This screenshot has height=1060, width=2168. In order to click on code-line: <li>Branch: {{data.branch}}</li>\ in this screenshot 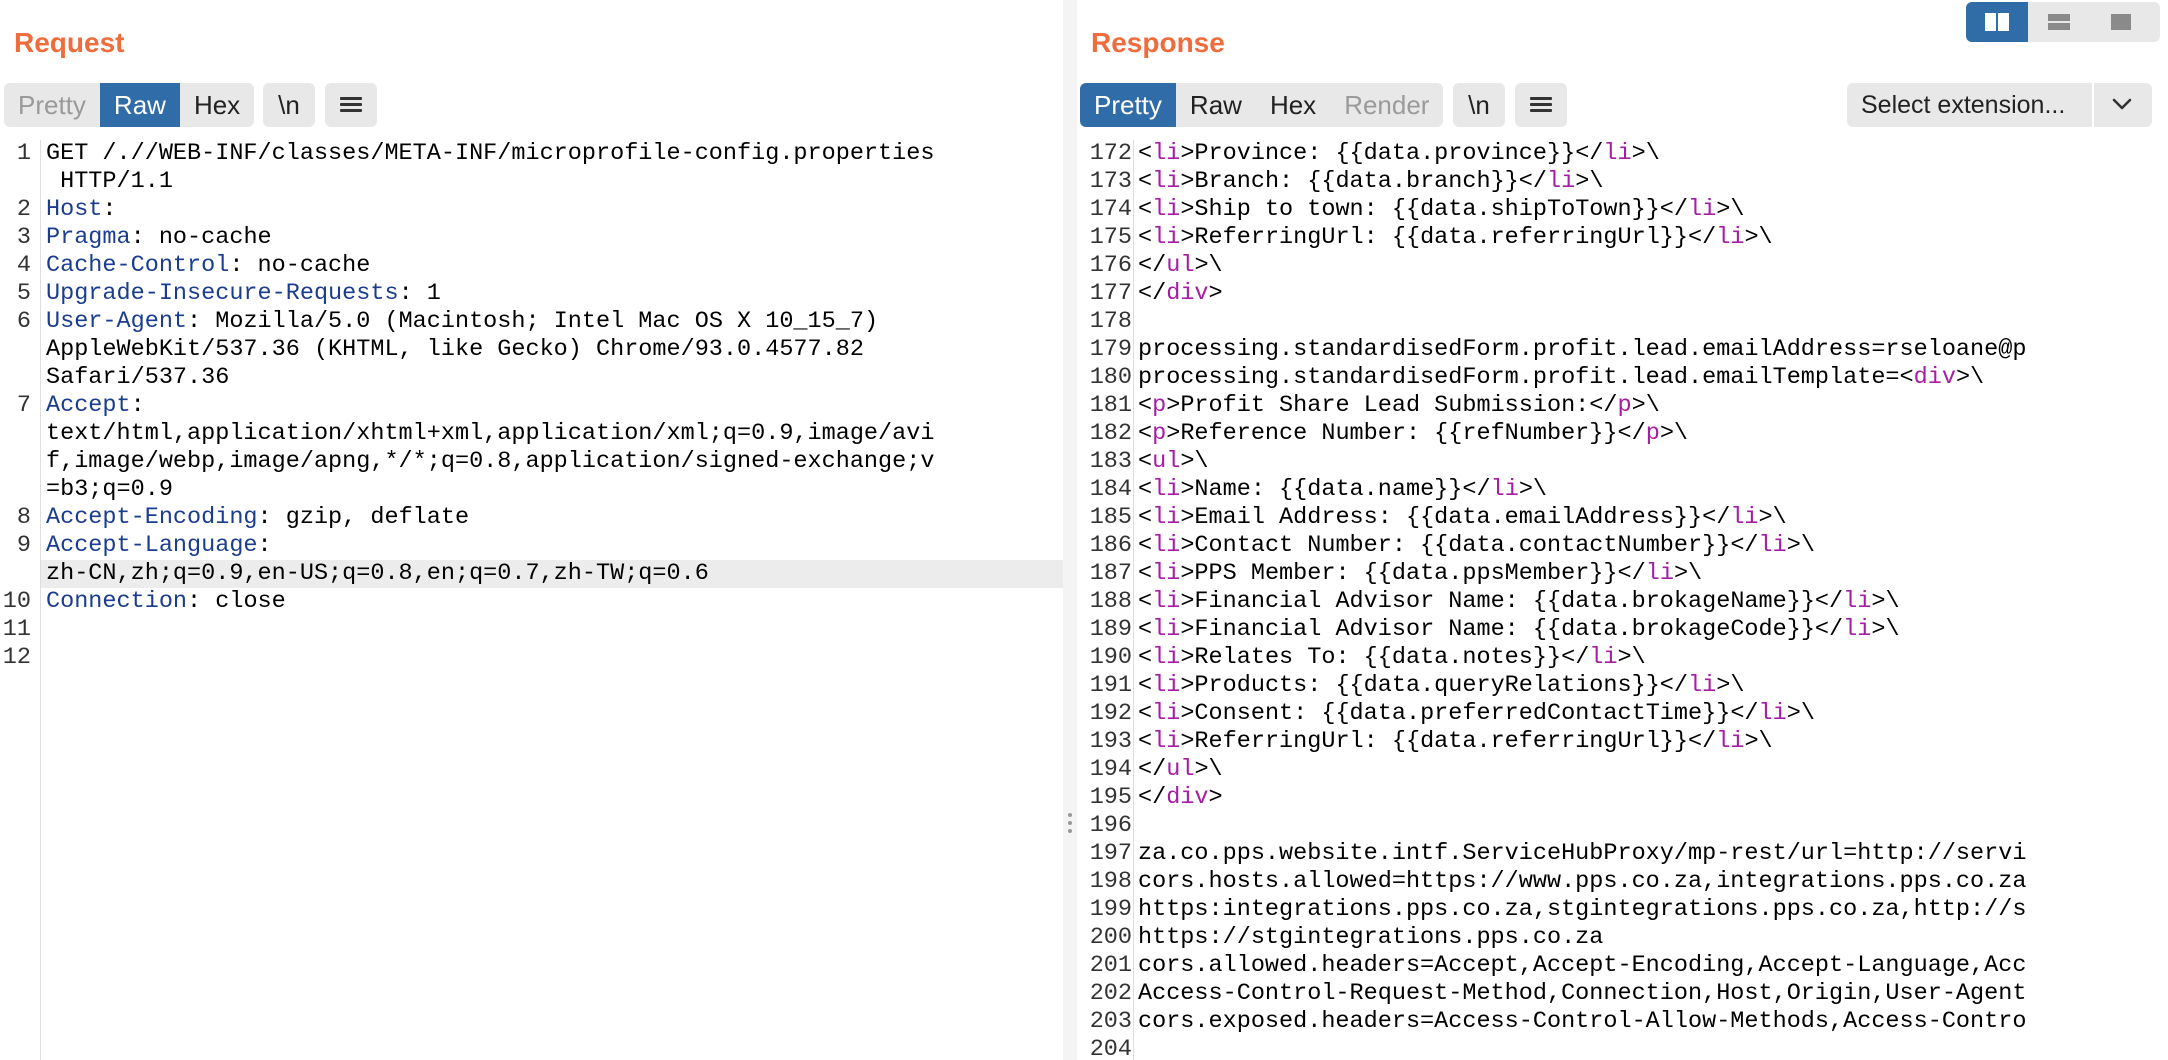, I will do `click(1582, 182)`.